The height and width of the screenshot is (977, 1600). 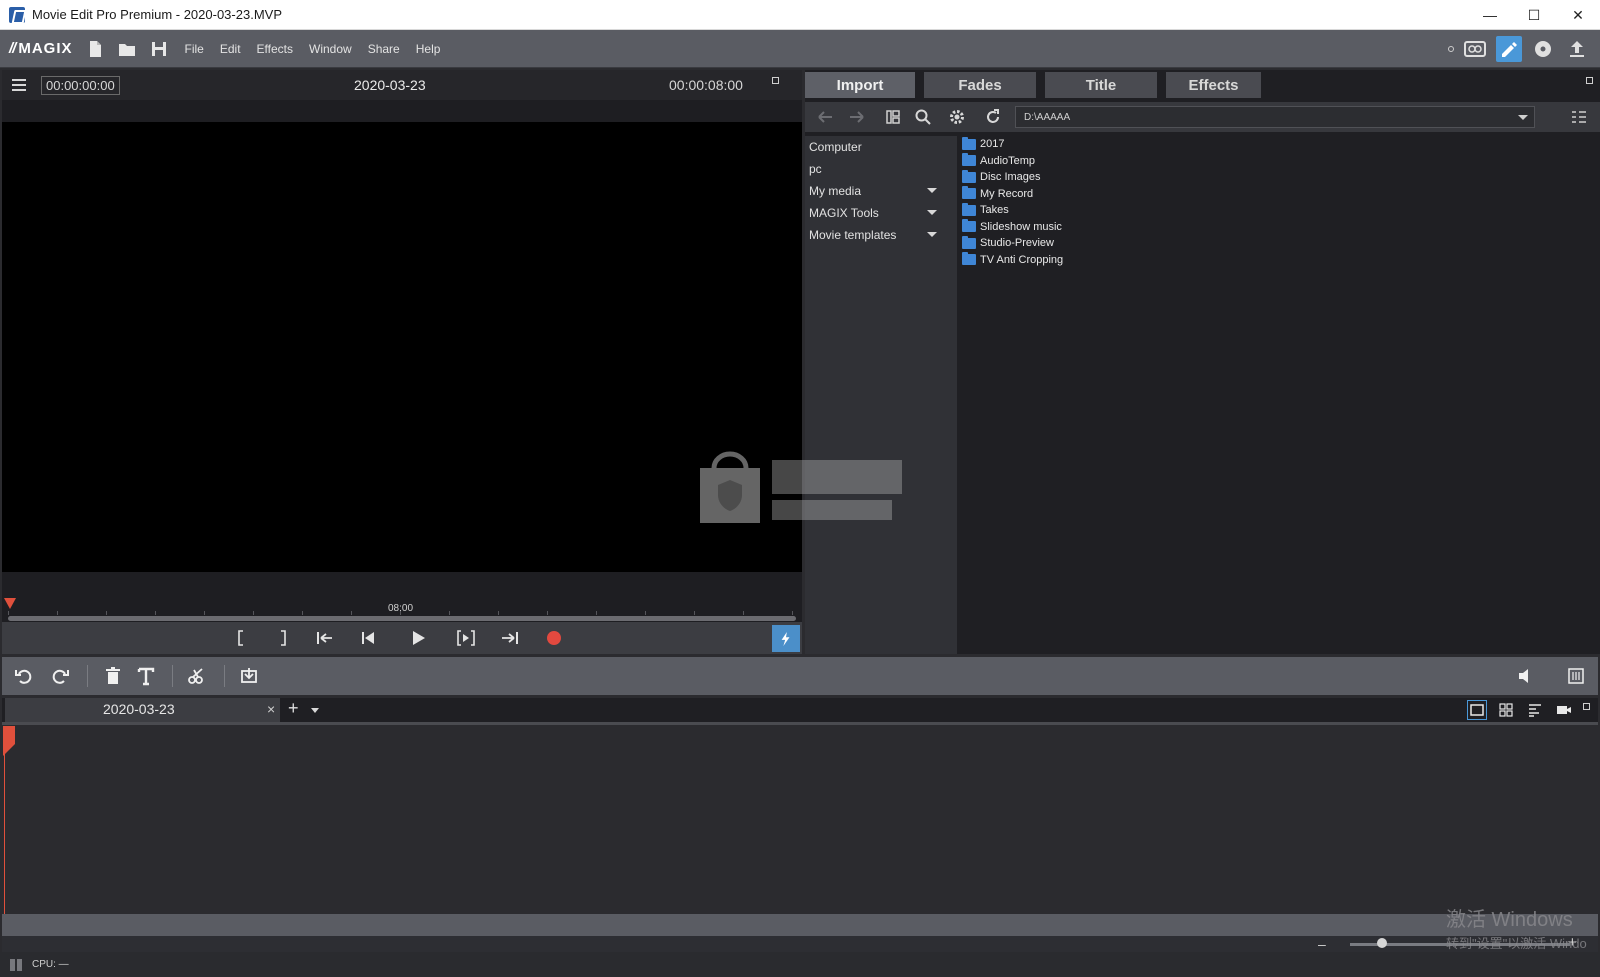 What do you see at coordinates (1506, 710) in the screenshot?
I see `grid-view-icon` at bounding box center [1506, 710].